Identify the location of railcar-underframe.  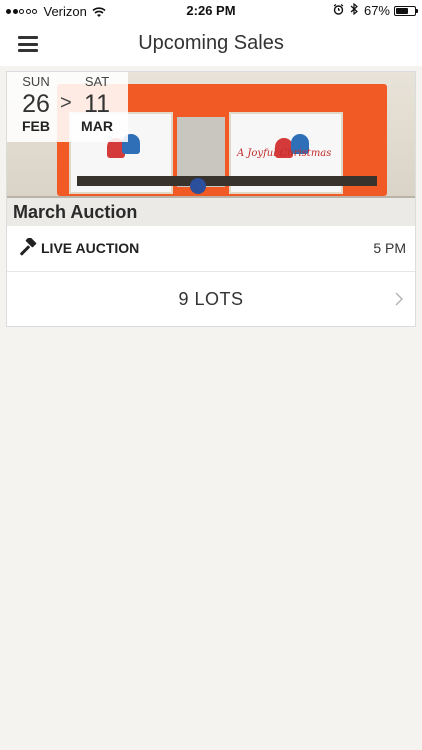
(227, 181).